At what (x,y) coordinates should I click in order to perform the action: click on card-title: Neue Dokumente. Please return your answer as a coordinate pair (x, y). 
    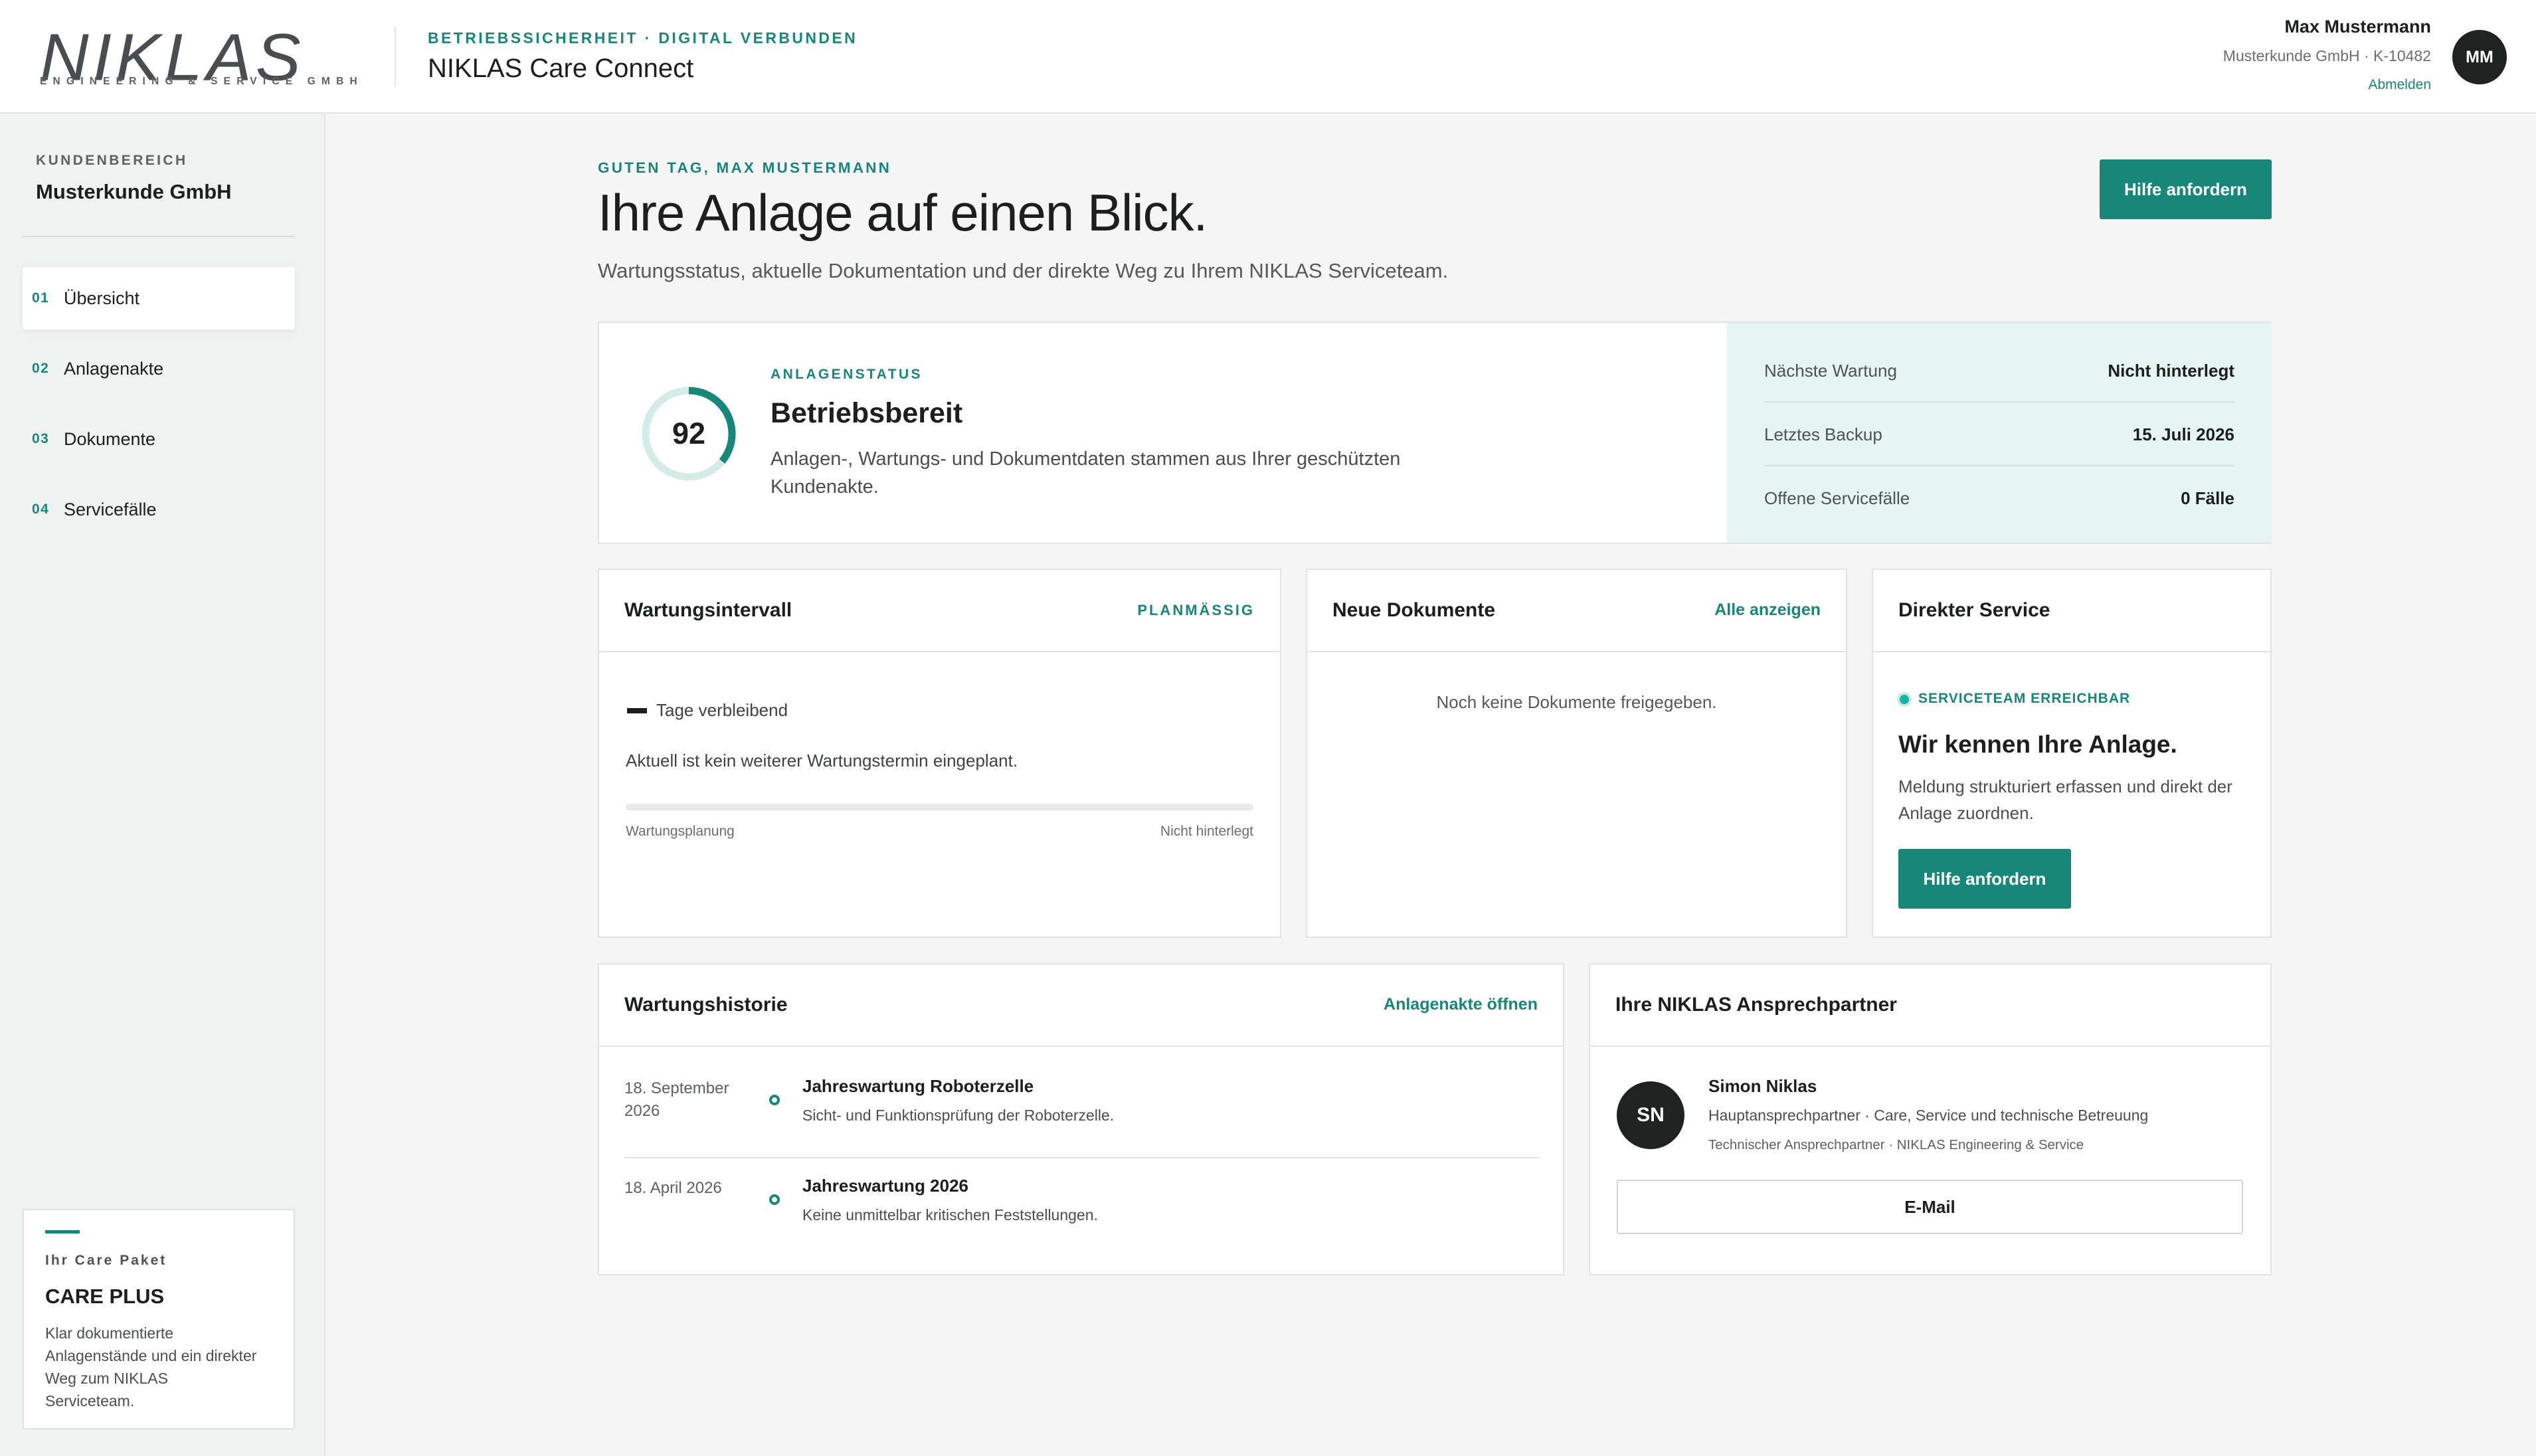
    Looking at the image, I should click on (1414, 610).